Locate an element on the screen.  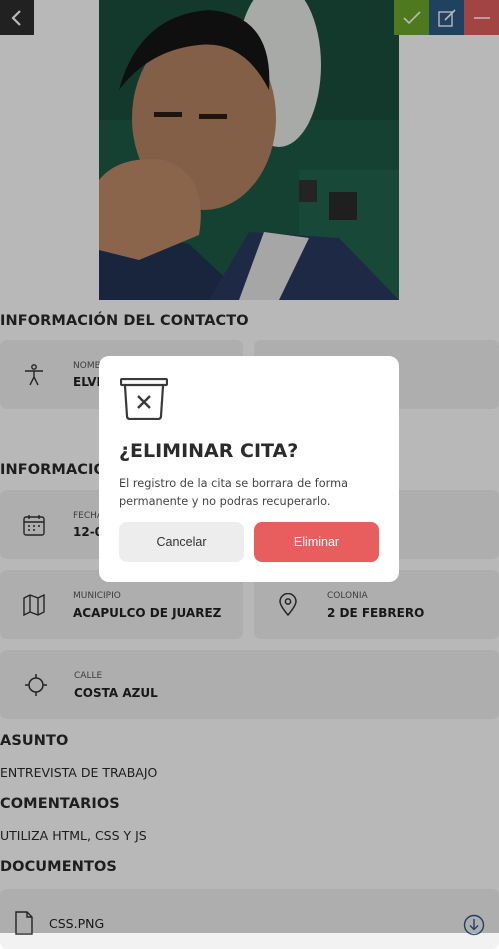
delete-bin-icon is located at coordinates (144, 399).